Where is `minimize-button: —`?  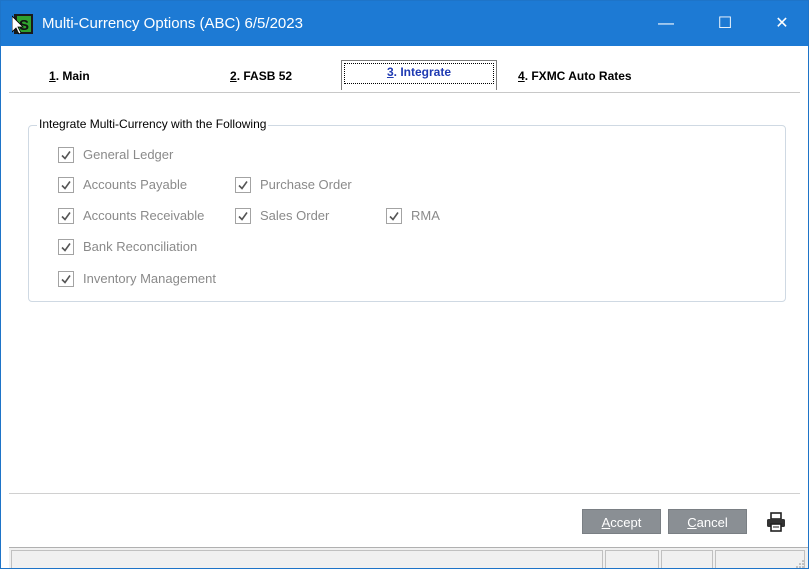
minimize-button: — is located at coordinates (666, 23).